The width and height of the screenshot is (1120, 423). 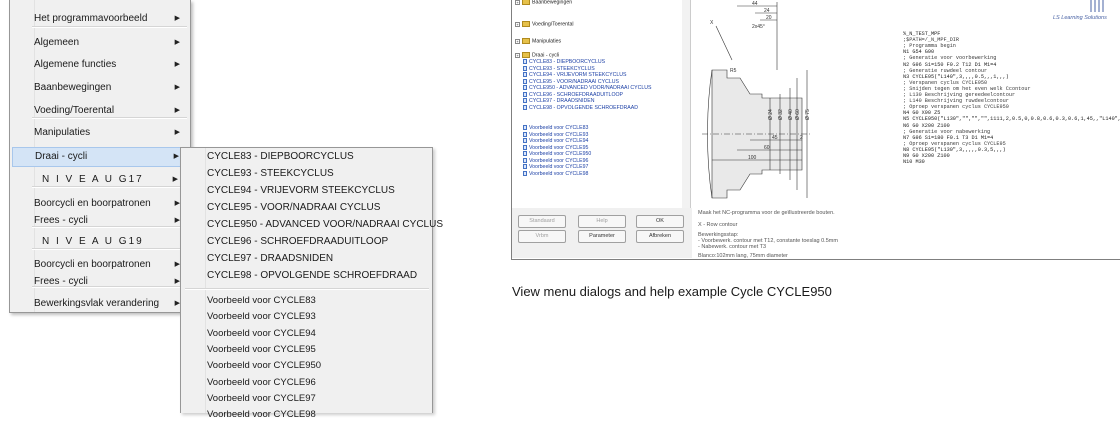 I want to click on tree-node: CYCLE93 - STEEKCYCLUS, so click(x=559, y=69).